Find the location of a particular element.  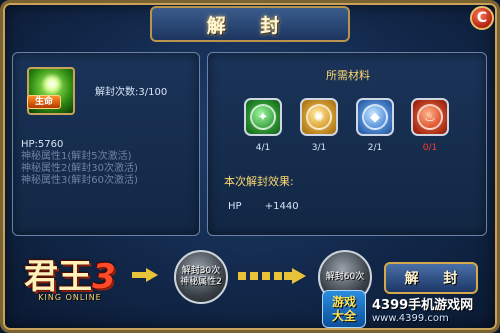

close-button: C is located at coordinates (482, 18).